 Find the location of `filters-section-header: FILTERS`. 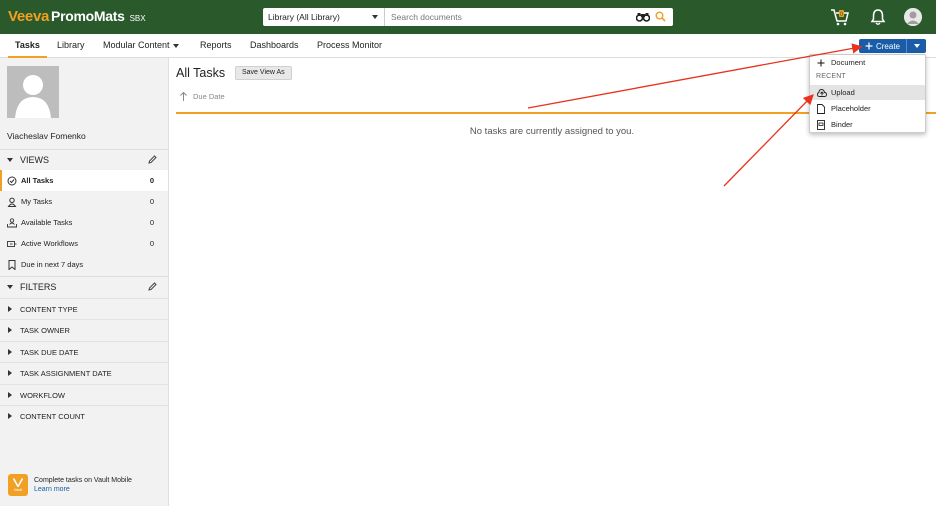

filters-section-header: FILTERS is located at coordinates (84, 286).